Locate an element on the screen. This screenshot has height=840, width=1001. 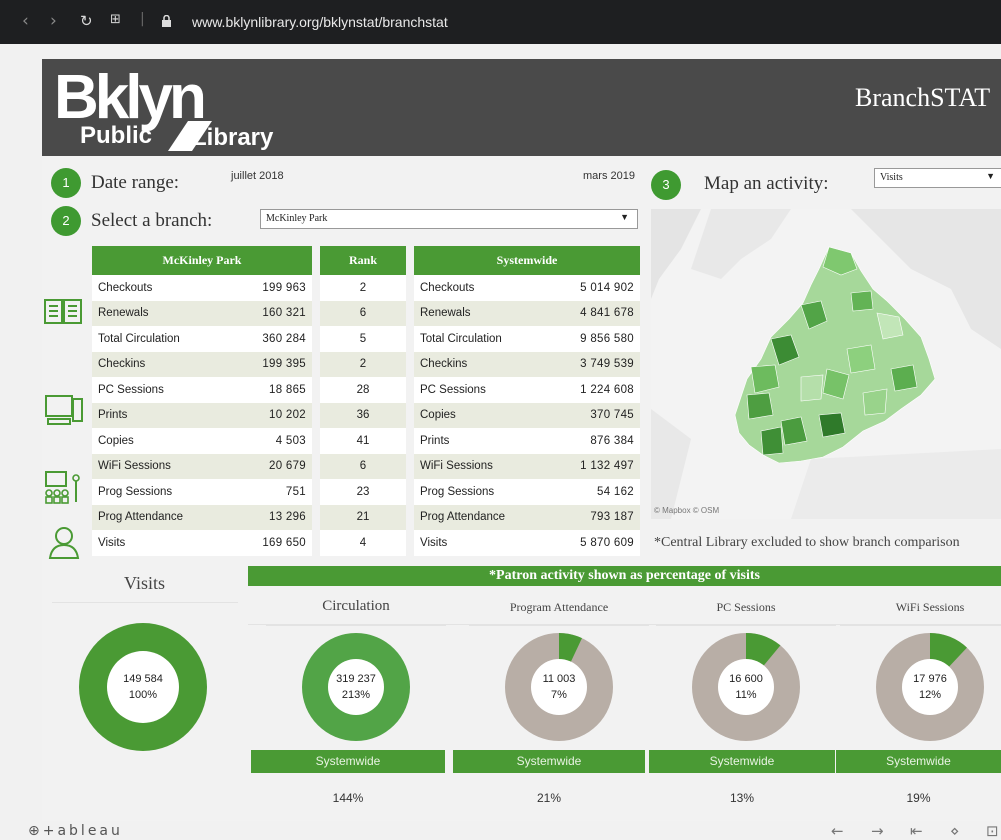
step-2-badge: 2 is located at coordinates (66, 221).